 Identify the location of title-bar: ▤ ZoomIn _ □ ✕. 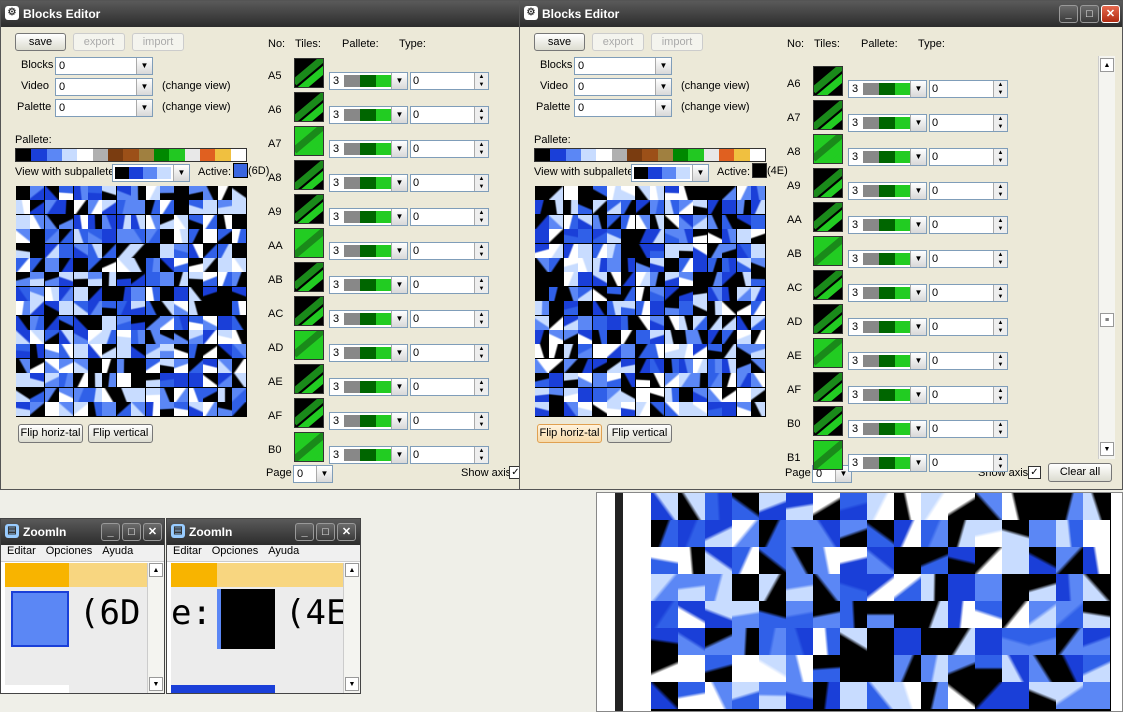
(82, 532).